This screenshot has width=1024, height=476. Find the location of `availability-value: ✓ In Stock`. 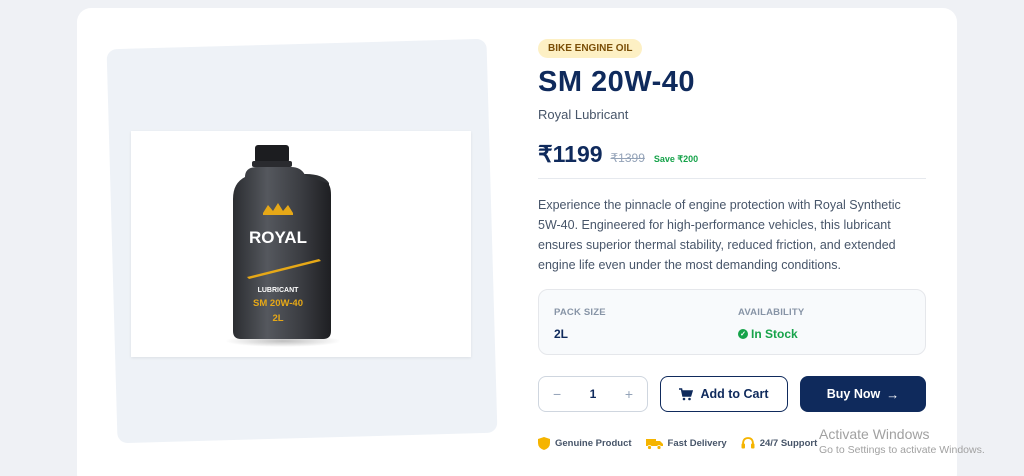

availability-value: ✓ In Stock is located at coordinates (771, 334).